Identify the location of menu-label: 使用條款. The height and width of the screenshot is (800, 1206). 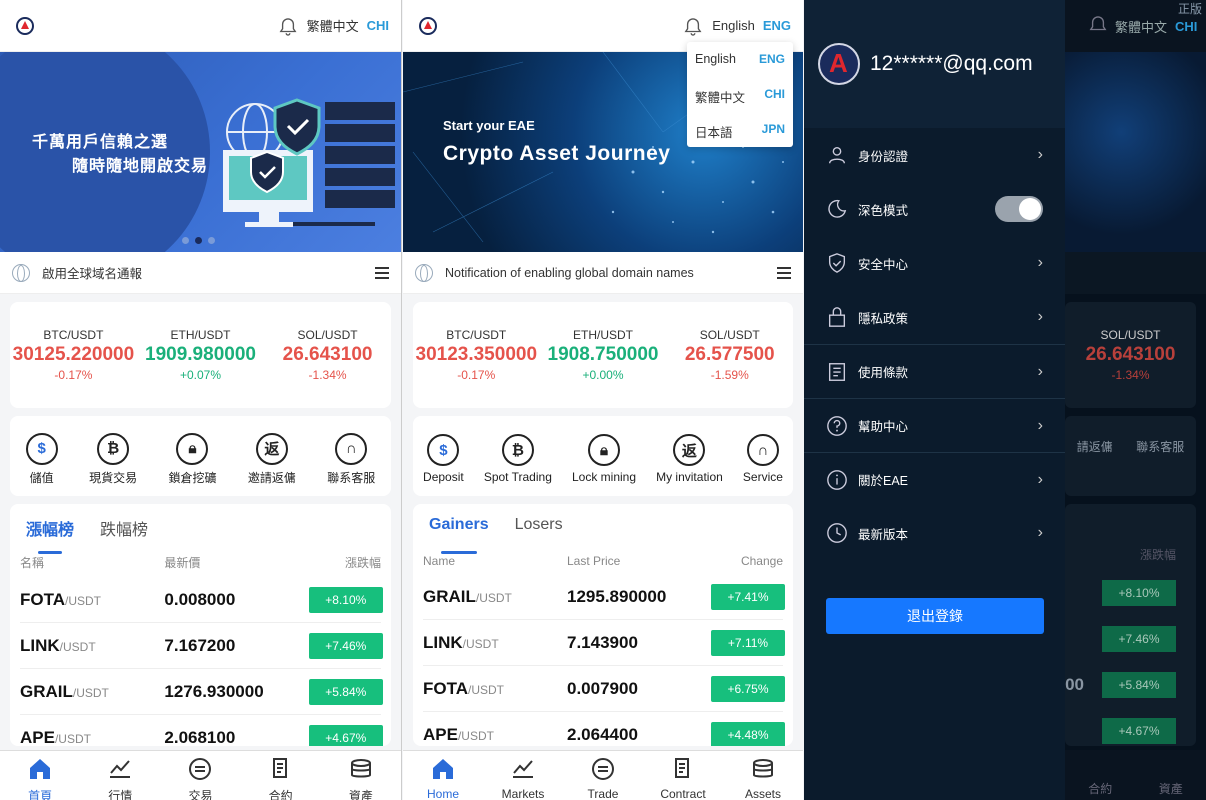
(883, 373).